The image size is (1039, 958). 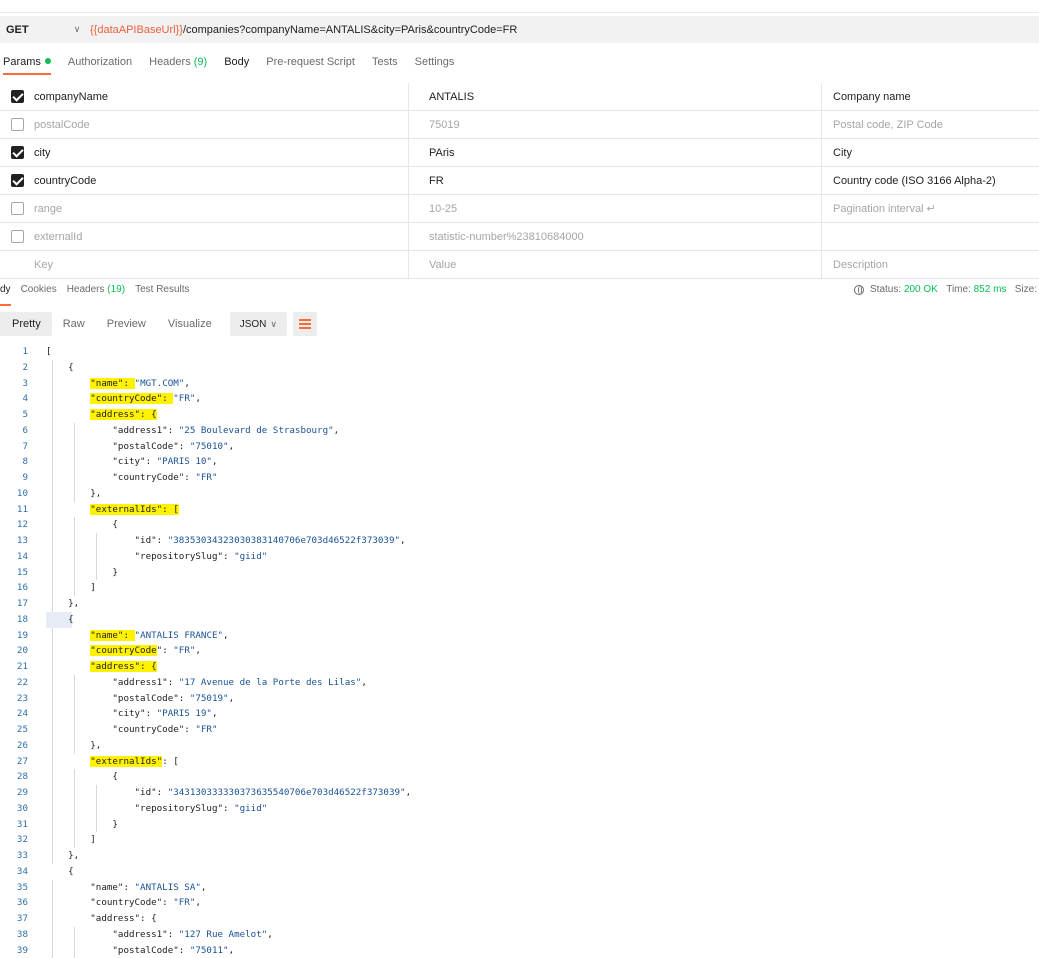 I want to click on param-key: companyName, so click(x=221, y=97).